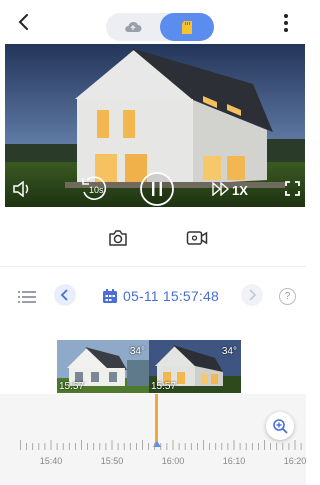  I want to click on cloud-icon, so click(133, 26).